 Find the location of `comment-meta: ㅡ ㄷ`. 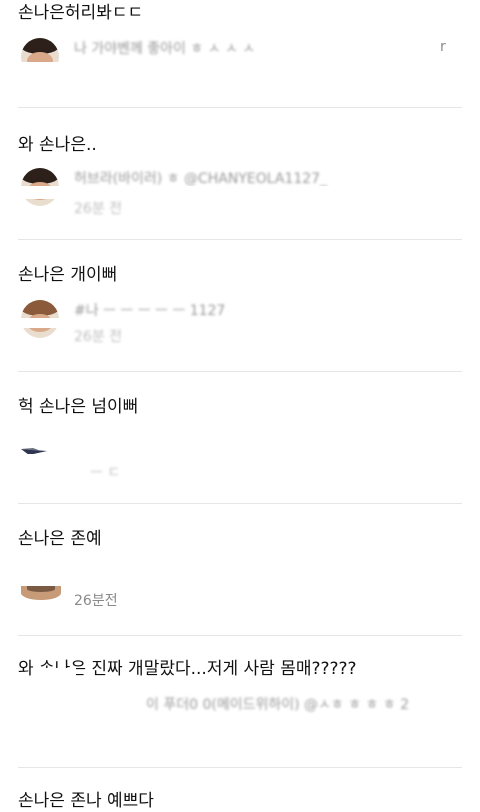

comment-meta: ㅡ ㄷ is located at coordinates (240, 462).